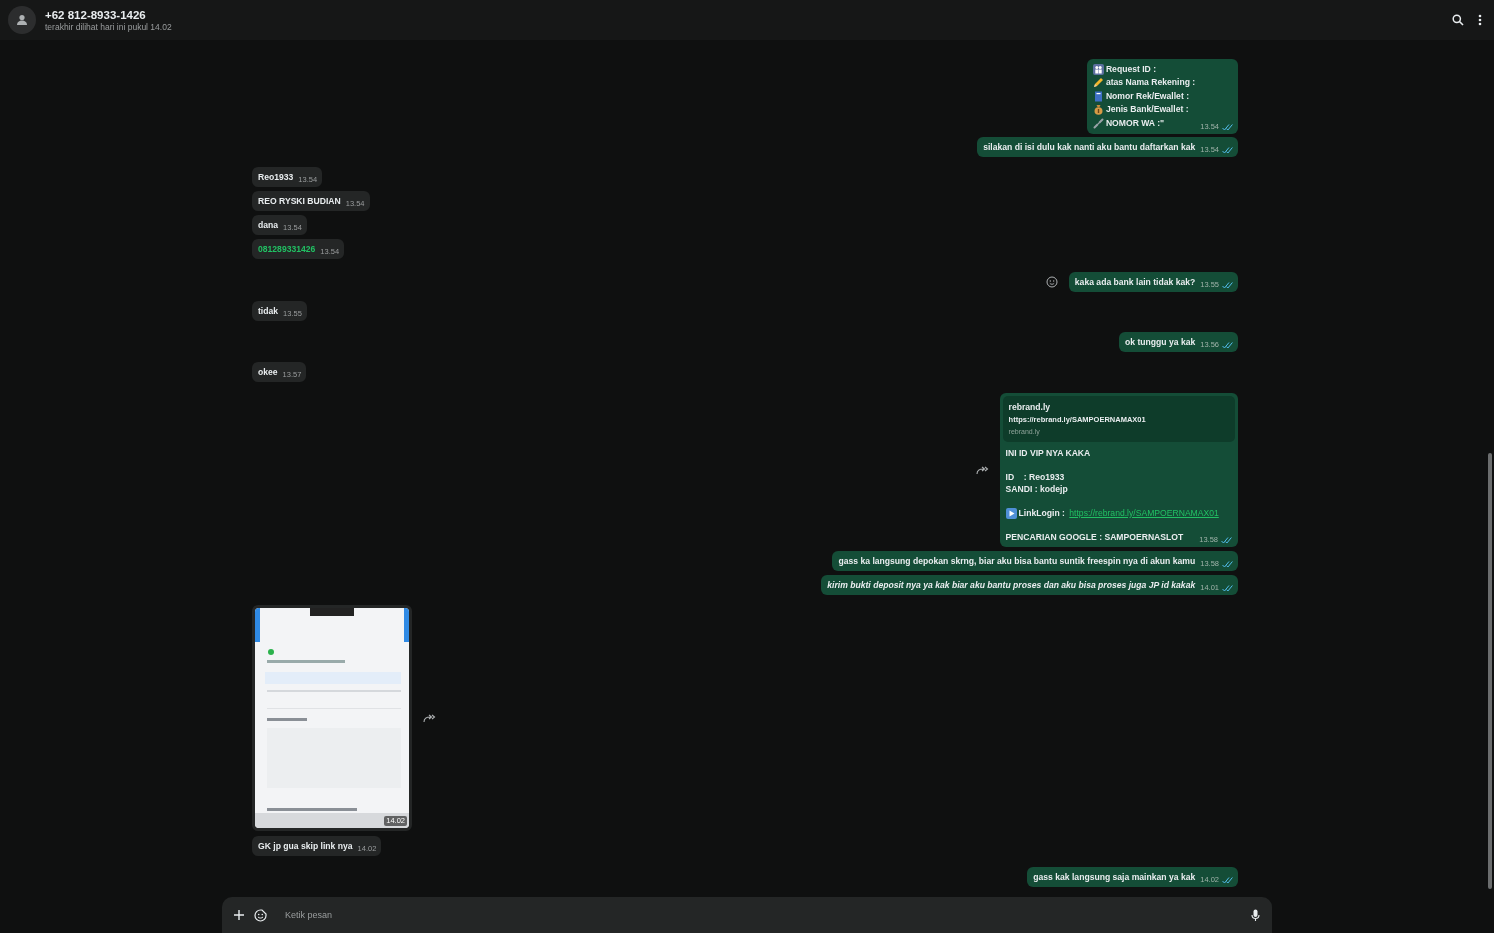  Describe the element at coordinates (1030, 407) in the screenshot. I see `preview-title: rebrand.ly` at that location.